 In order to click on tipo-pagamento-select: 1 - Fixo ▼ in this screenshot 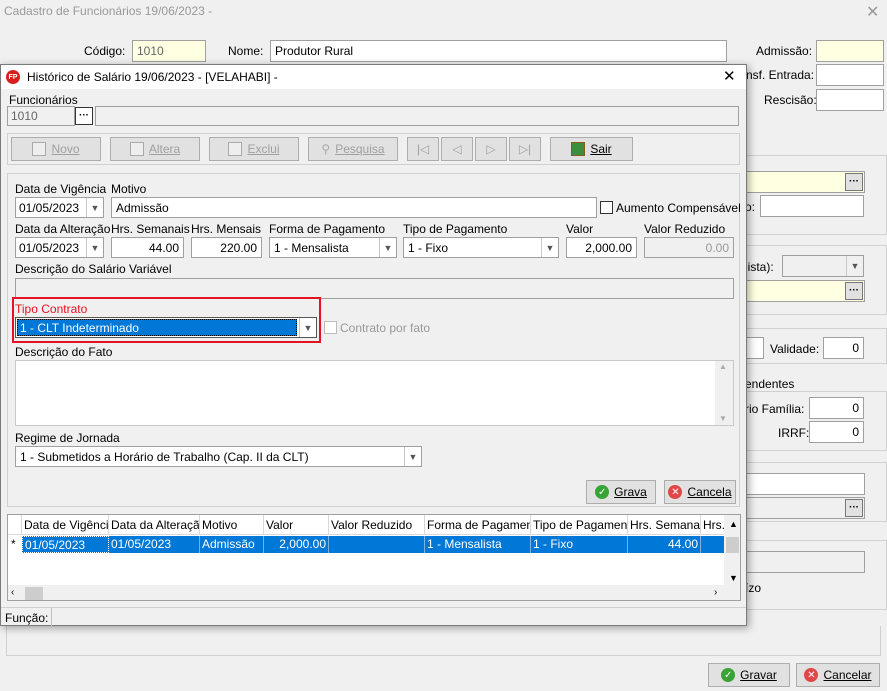, I will do `click(481, 247)`.